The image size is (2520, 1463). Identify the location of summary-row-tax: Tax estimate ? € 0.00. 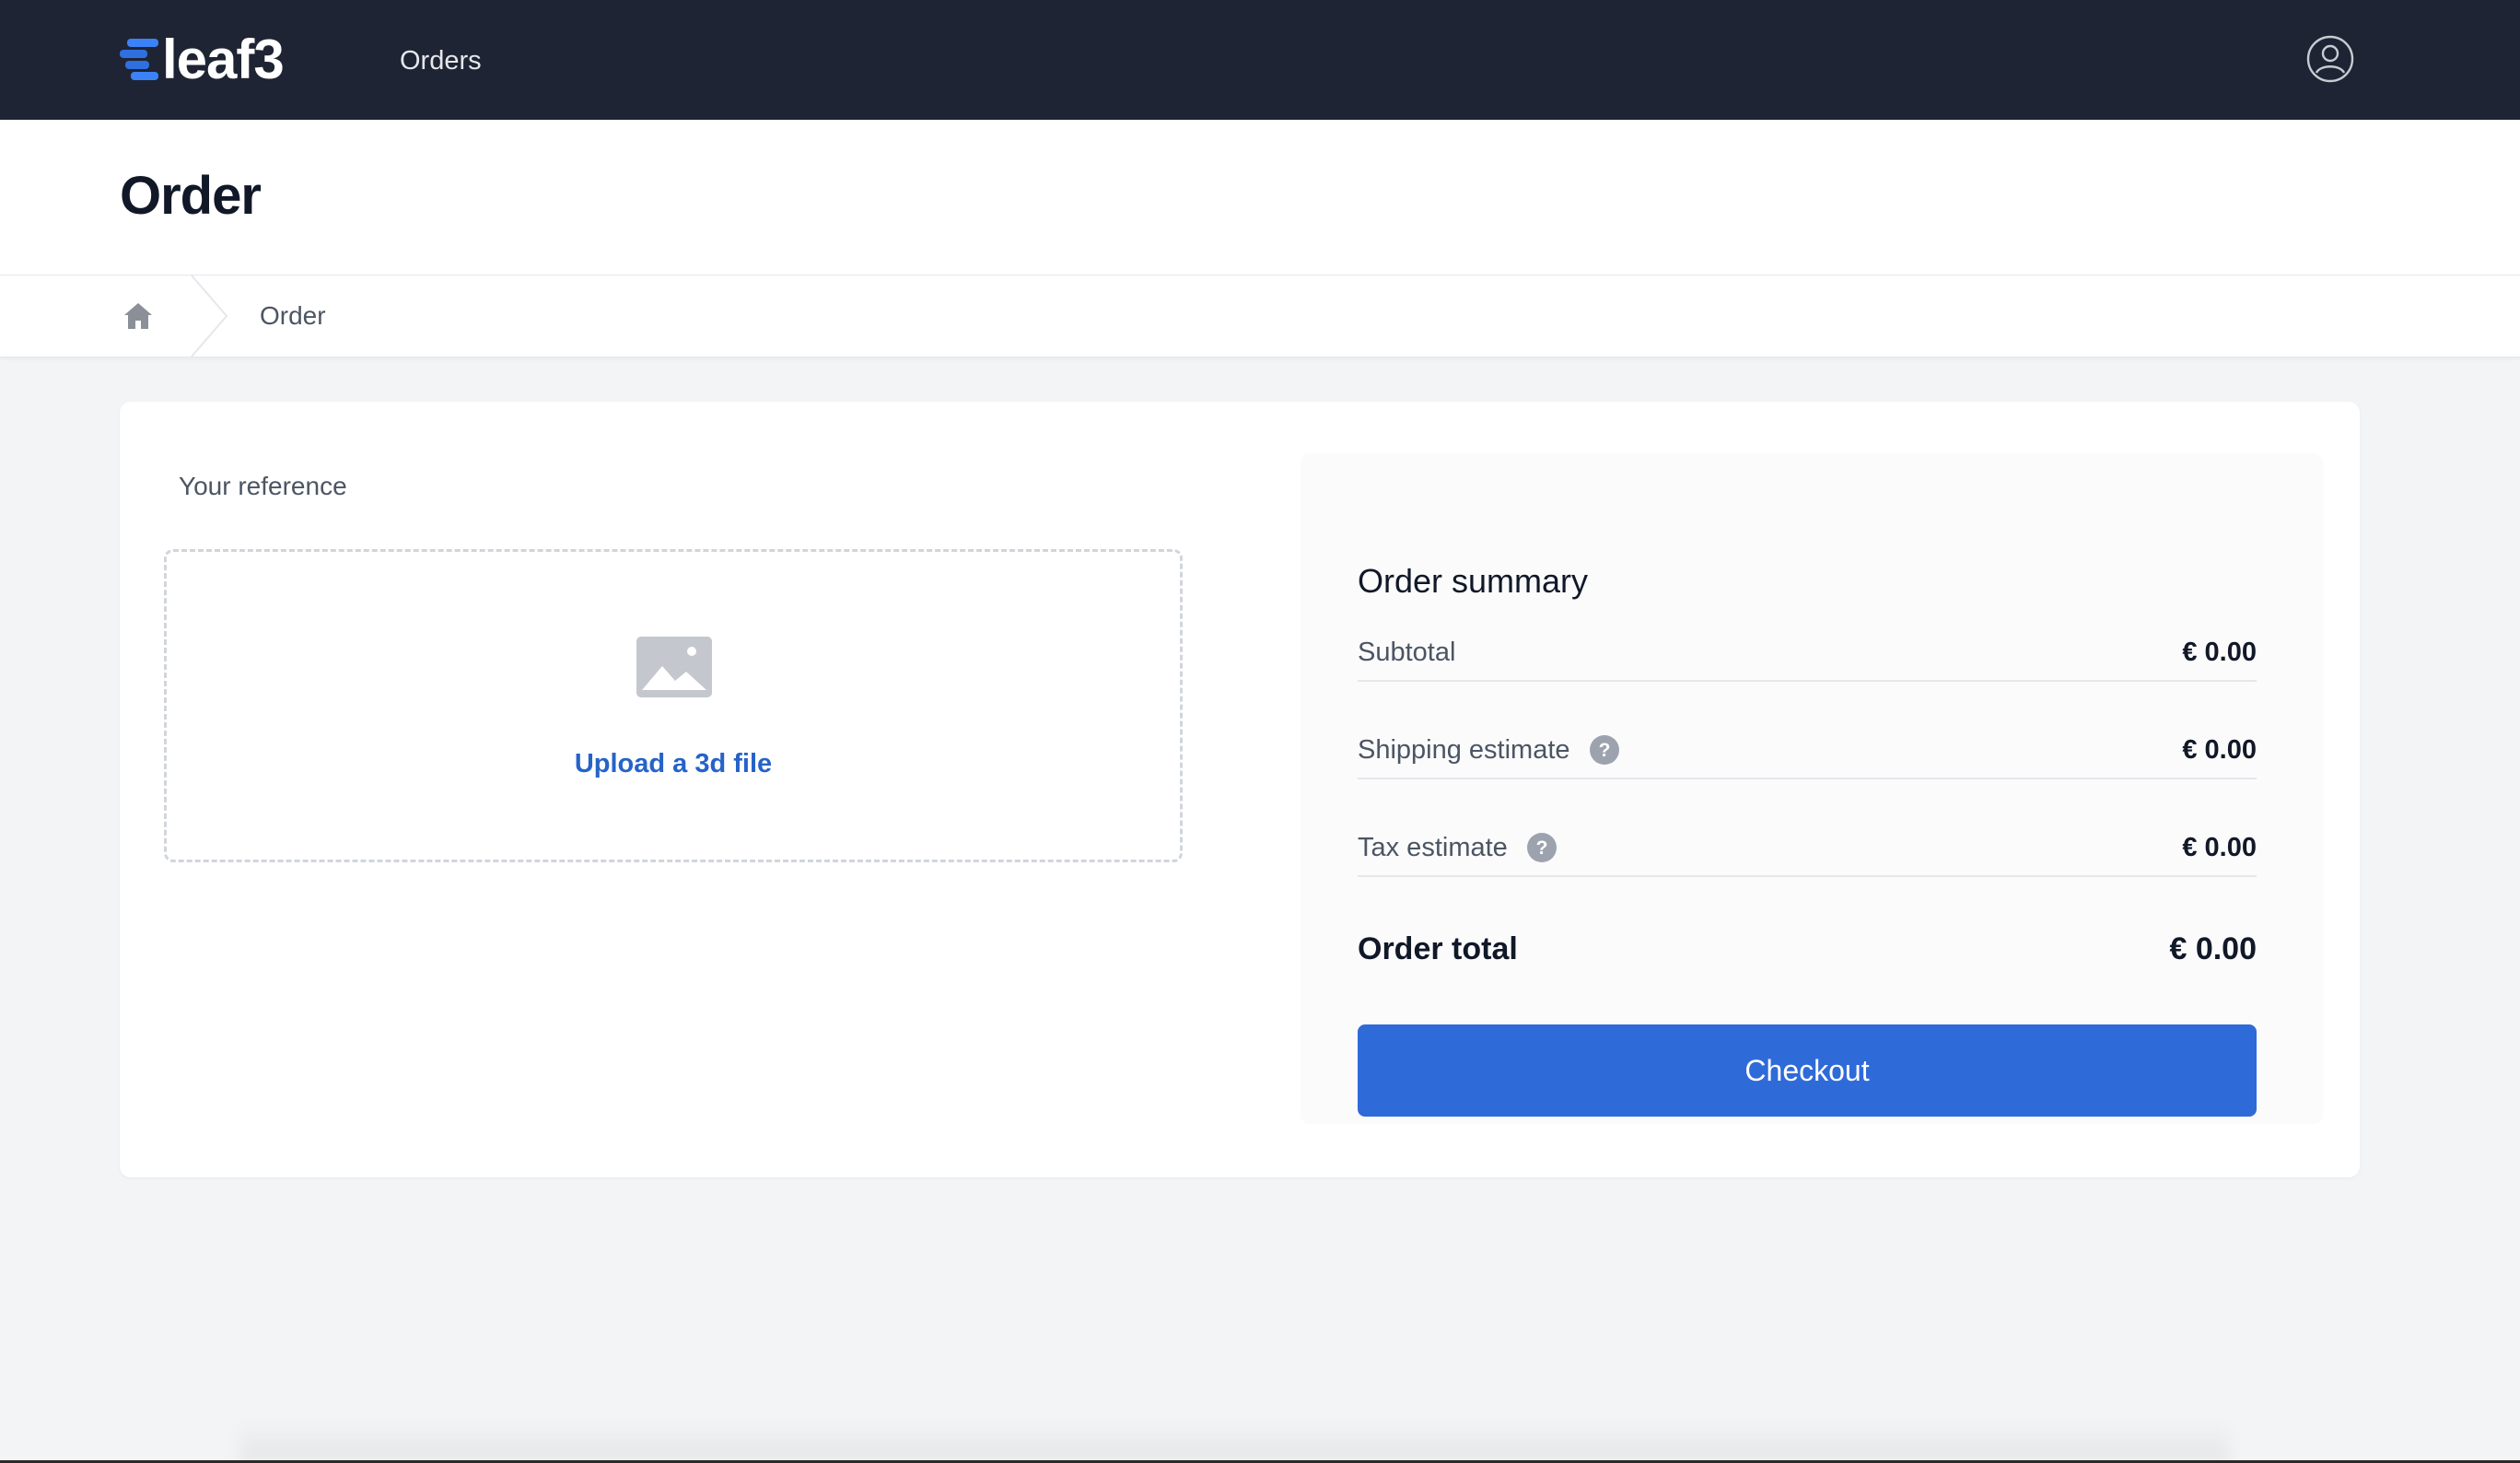
(1807, 849).